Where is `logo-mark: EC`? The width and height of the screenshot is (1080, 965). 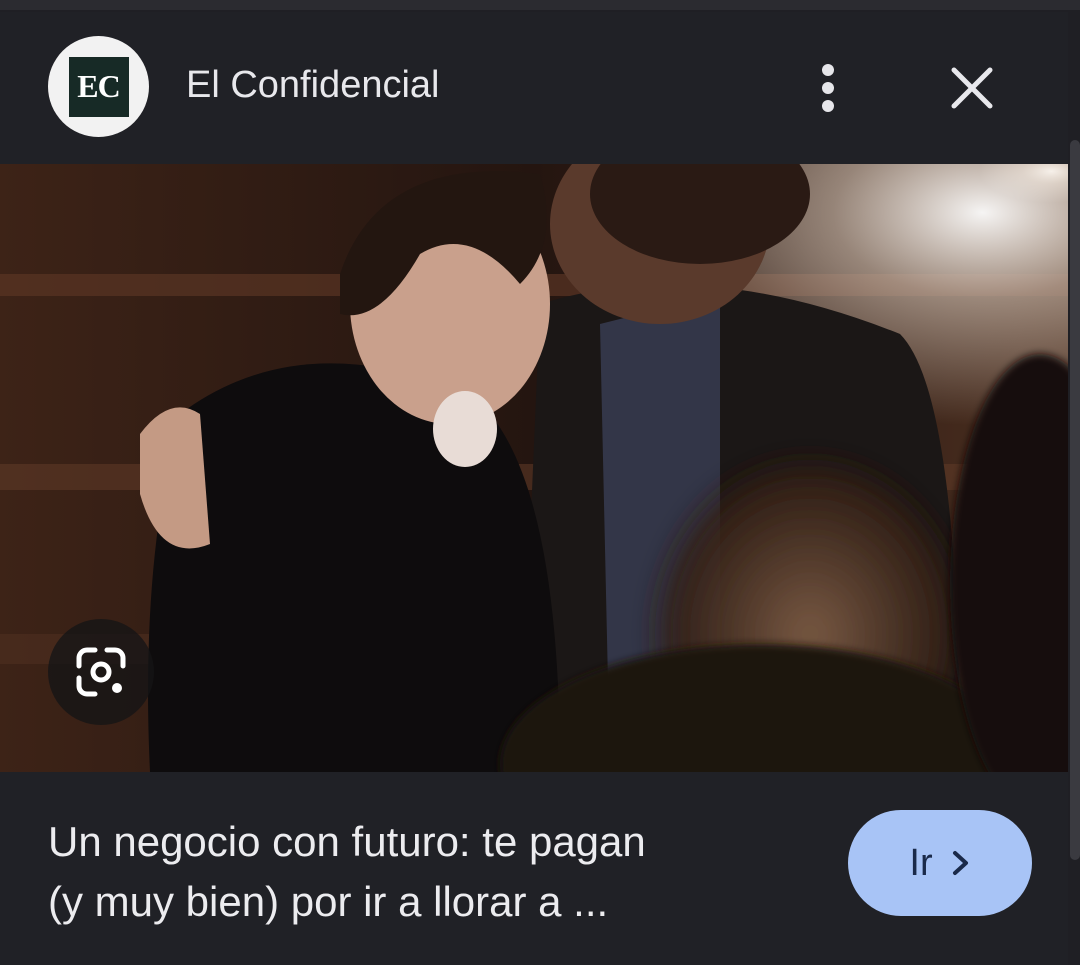
logo-mark: EC is located at coordinates (98, 86).